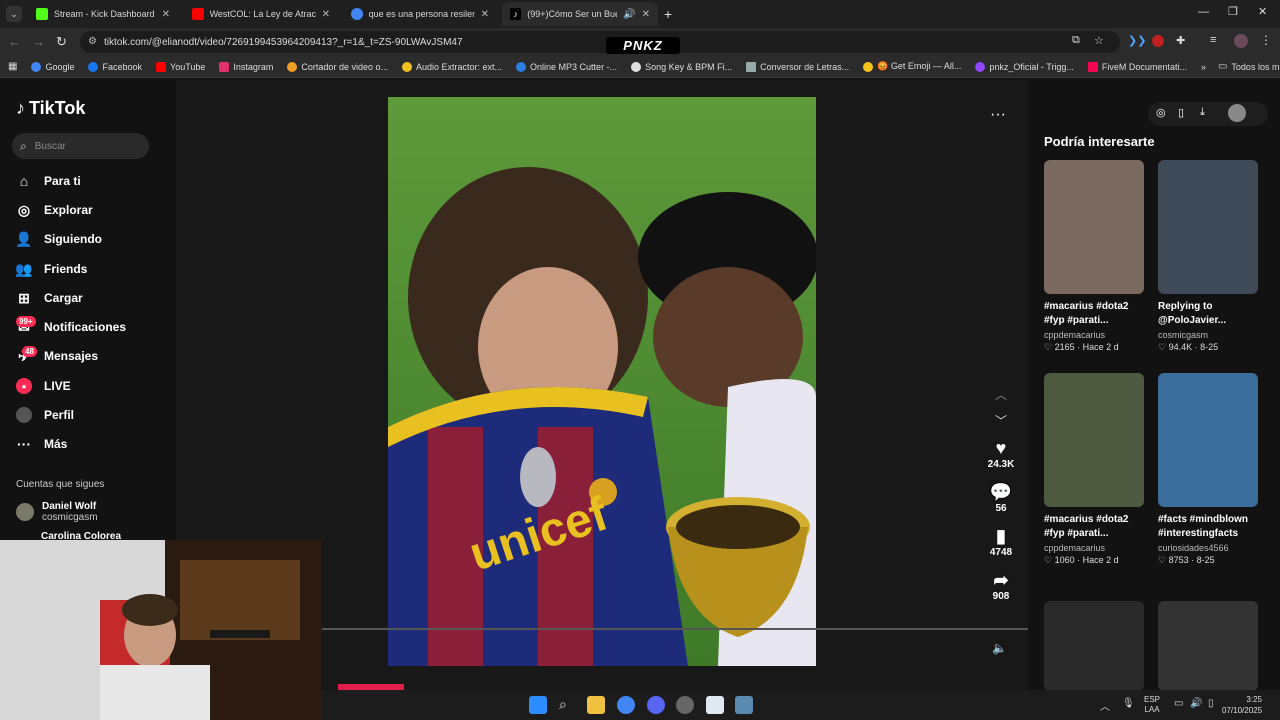 The image size is (1280, 720). Describe the element at coordinates (48, 181) in the screenshot. I see `nav-para-ti: ⌂ Para ti` at that location.